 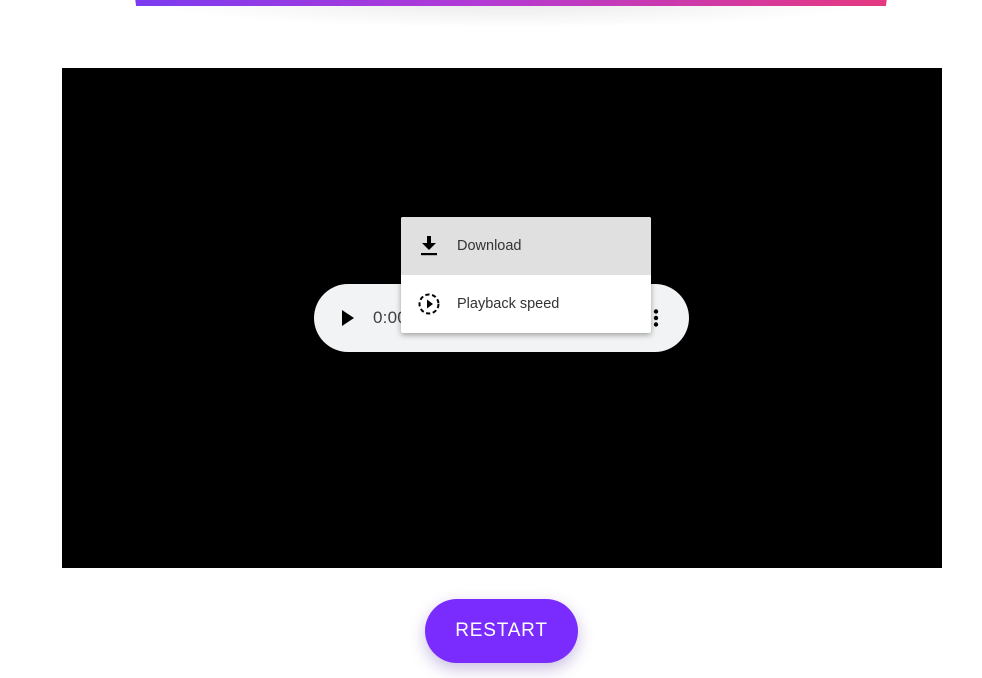 I want to click on menu-item-download: Download, so click(x=526, y=246).